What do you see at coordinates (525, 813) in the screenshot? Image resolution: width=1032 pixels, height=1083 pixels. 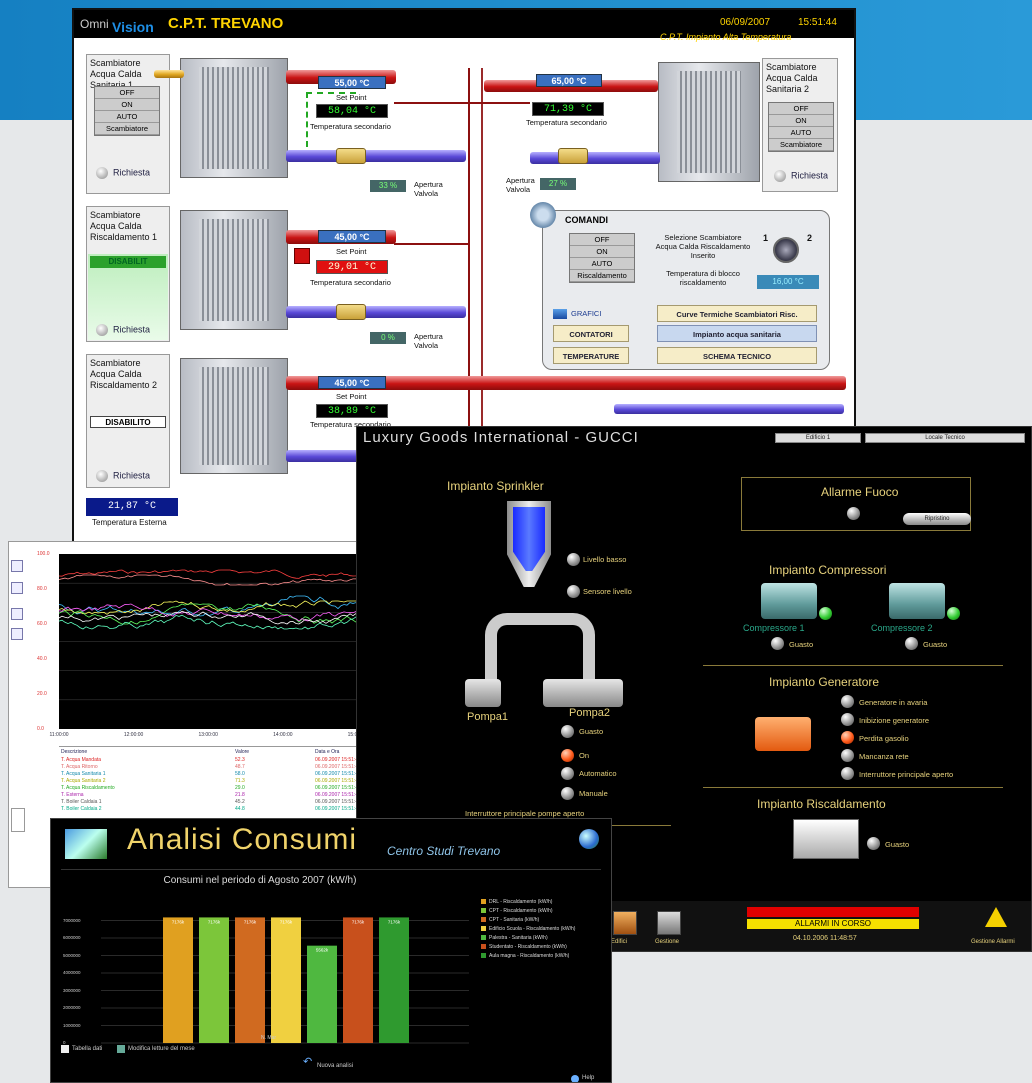 I see `main-switch-label: Interruttore principale pompe aperto` at bounding box center [525, 813].